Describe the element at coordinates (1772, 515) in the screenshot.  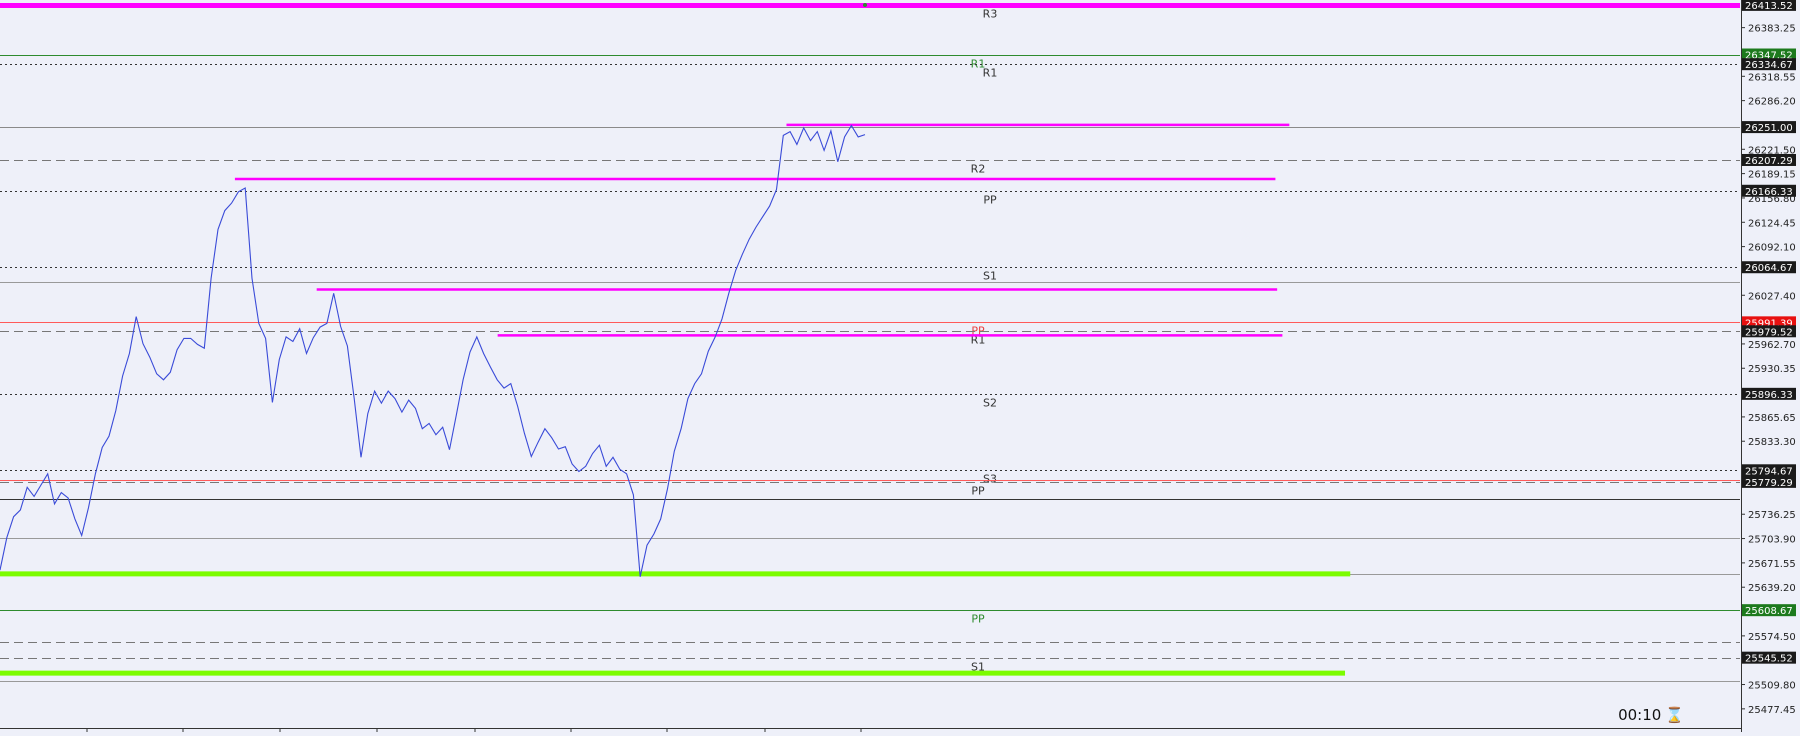
I see `price-tick-label: 25736.25` at that location.